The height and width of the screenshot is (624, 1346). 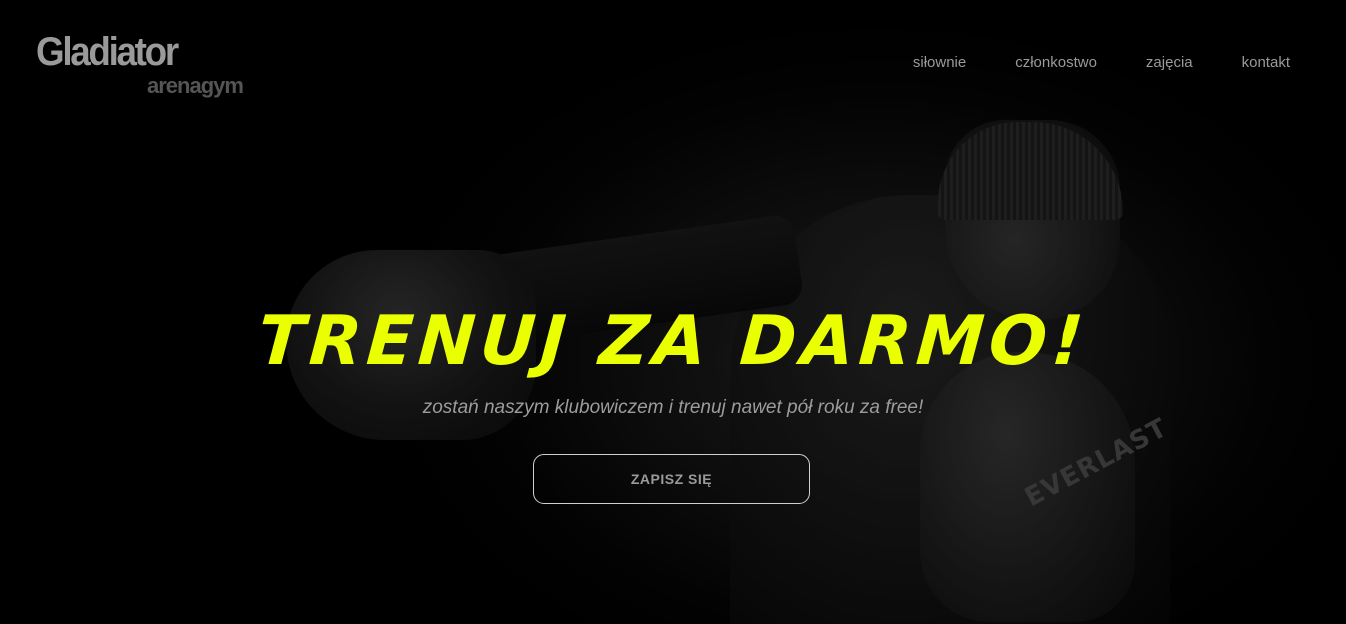 I want to click on logo-main-text: Gladiator, so click(x=107, y=52).